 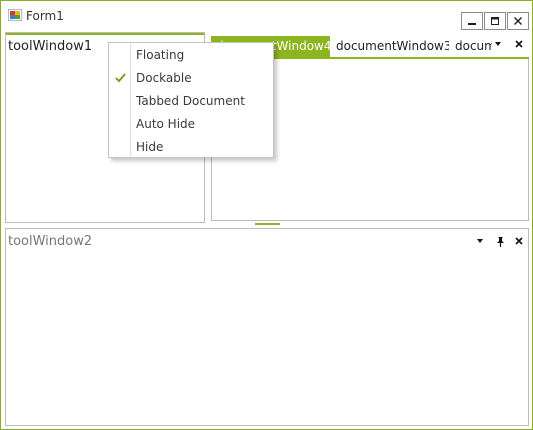 I want to click on tool-window-2-pin-button, so click(x=500, y=242).